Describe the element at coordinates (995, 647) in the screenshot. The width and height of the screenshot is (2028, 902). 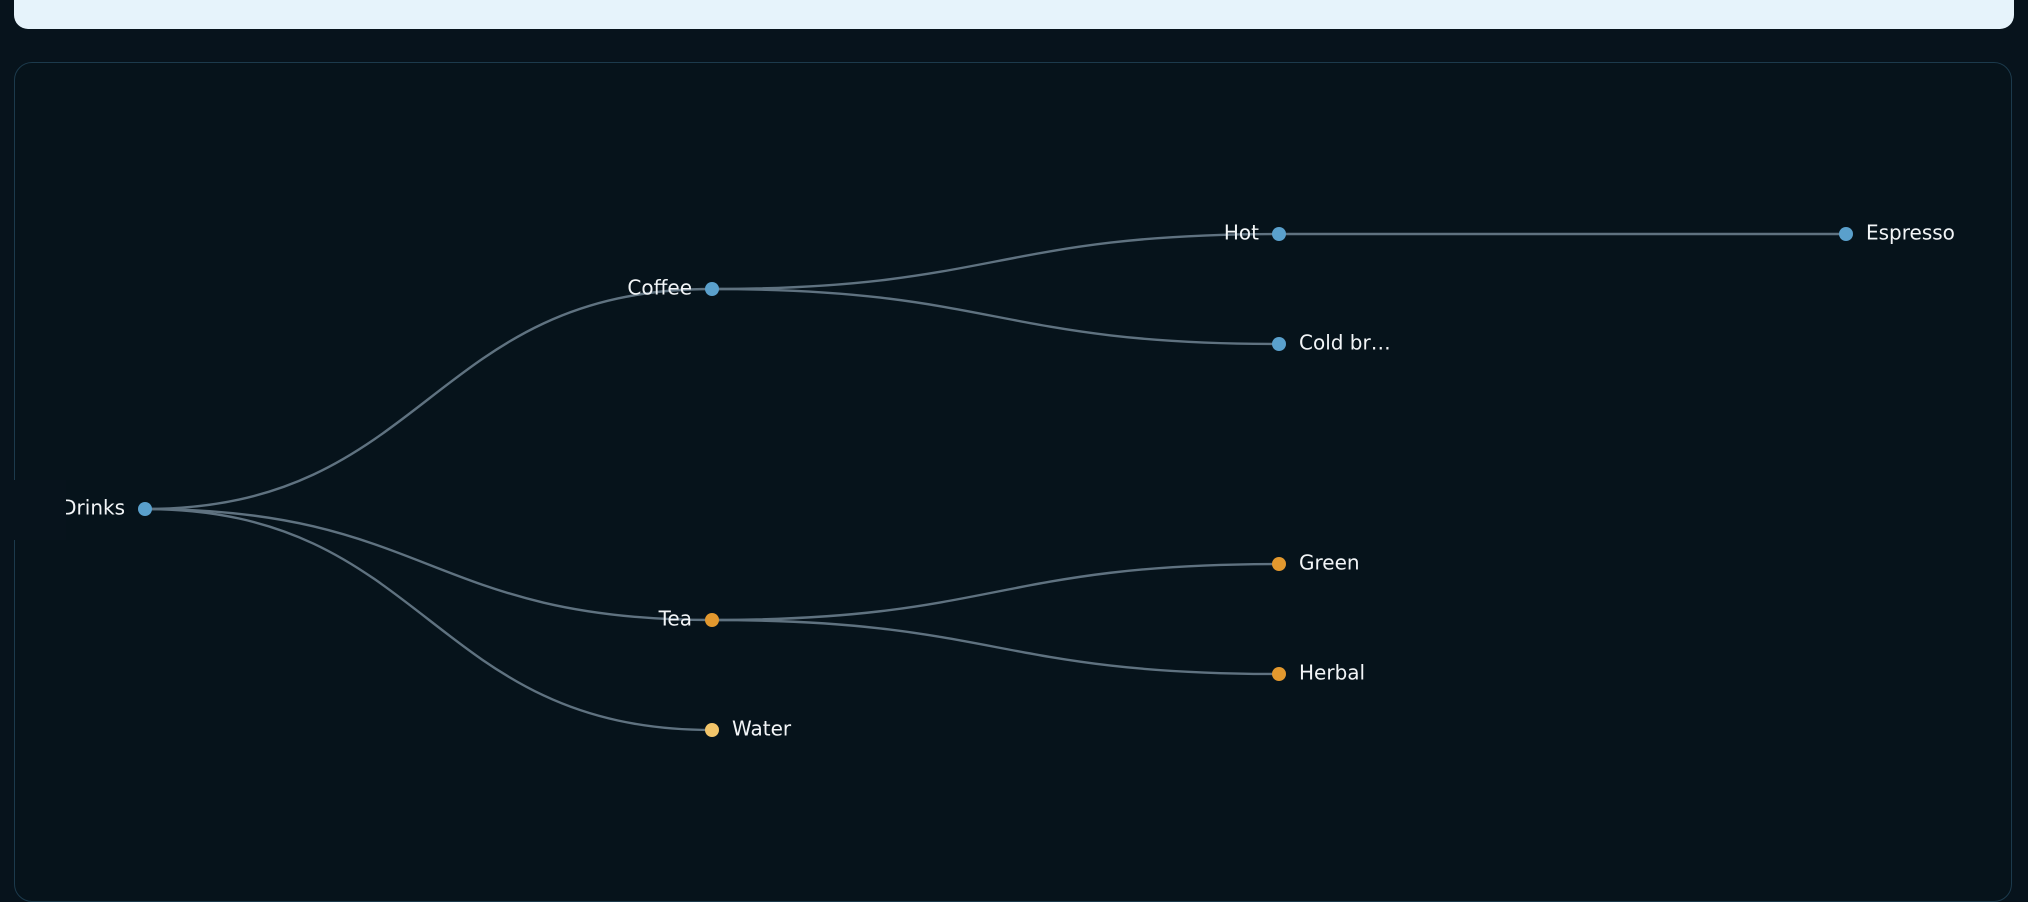
I see `link-tea-herbal` at that location.